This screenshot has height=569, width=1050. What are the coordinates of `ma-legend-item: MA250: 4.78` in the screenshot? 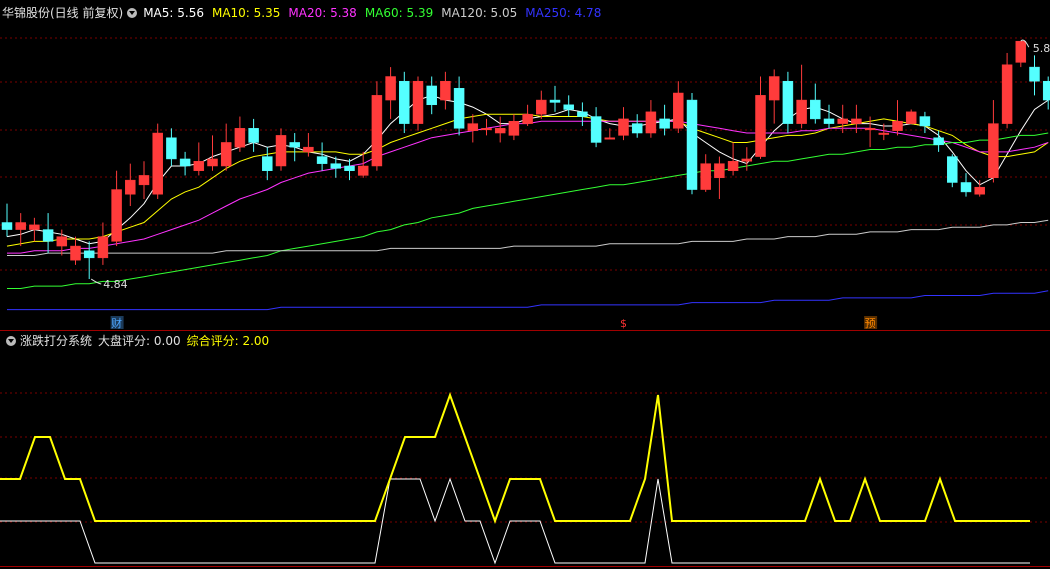 It's located at (563, 13).